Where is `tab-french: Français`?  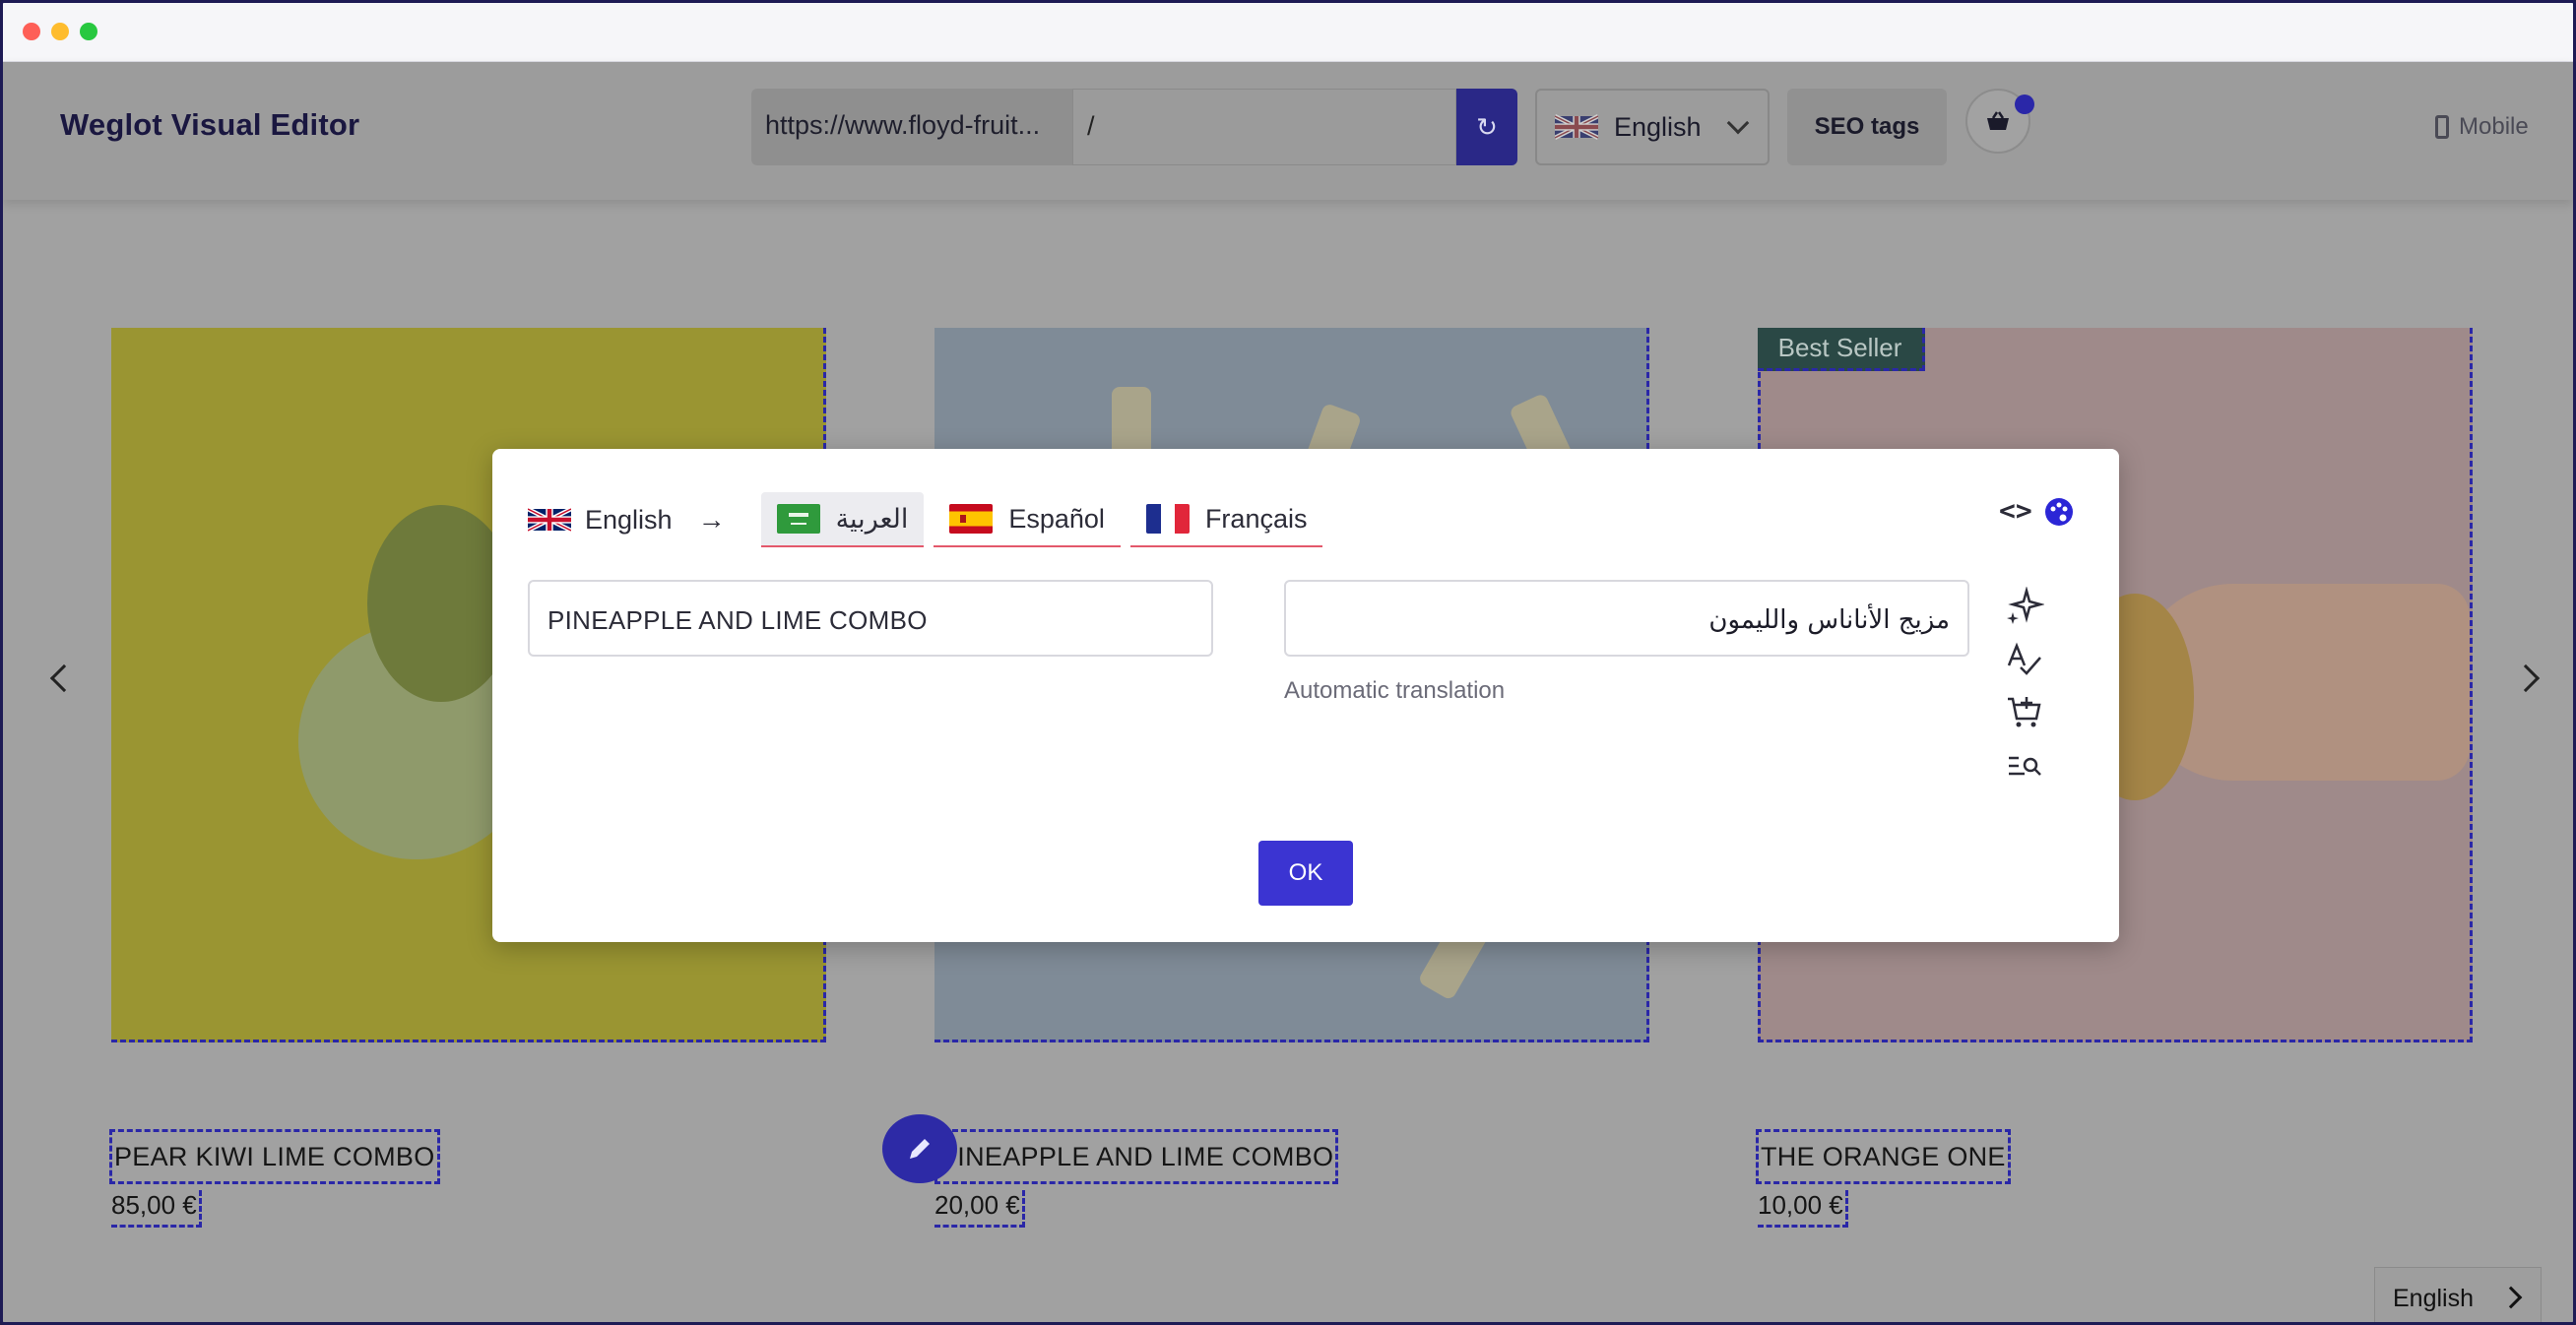 tab-french: Français is located at coordinates (1226, 520).